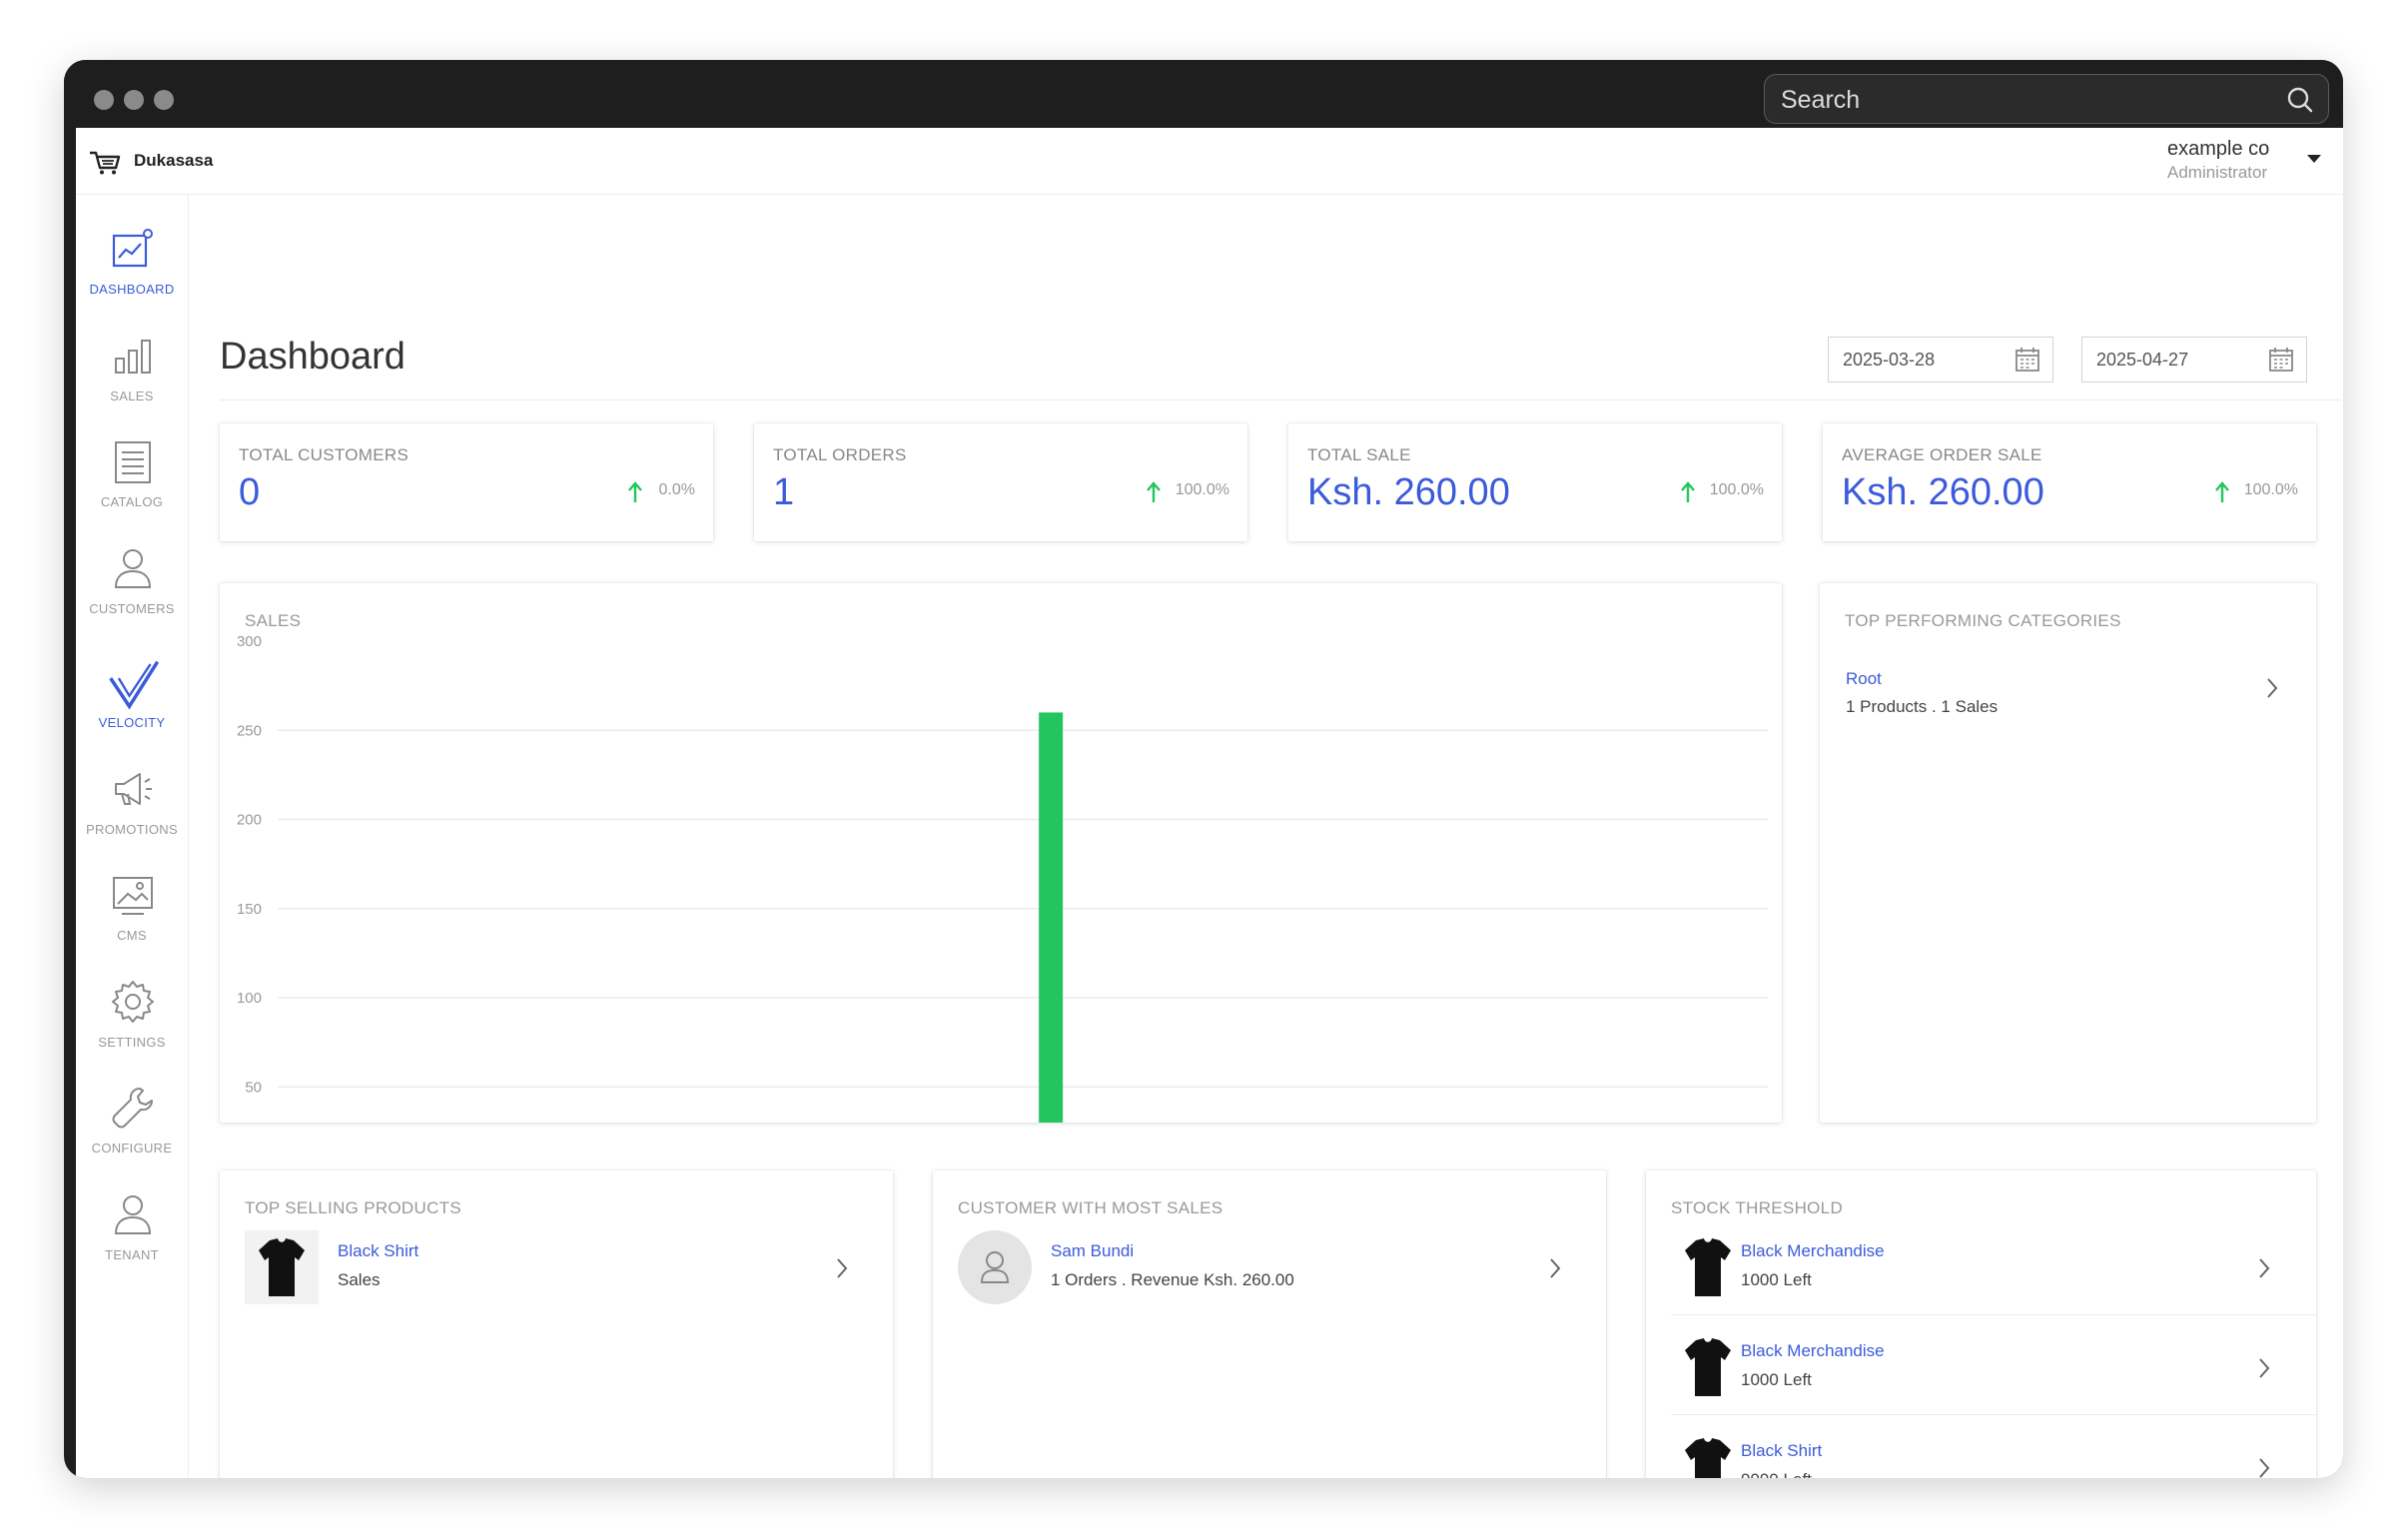 This screenshot has height=1540, width=2405. I want to click on category-name: Root, so click(1864, 679).